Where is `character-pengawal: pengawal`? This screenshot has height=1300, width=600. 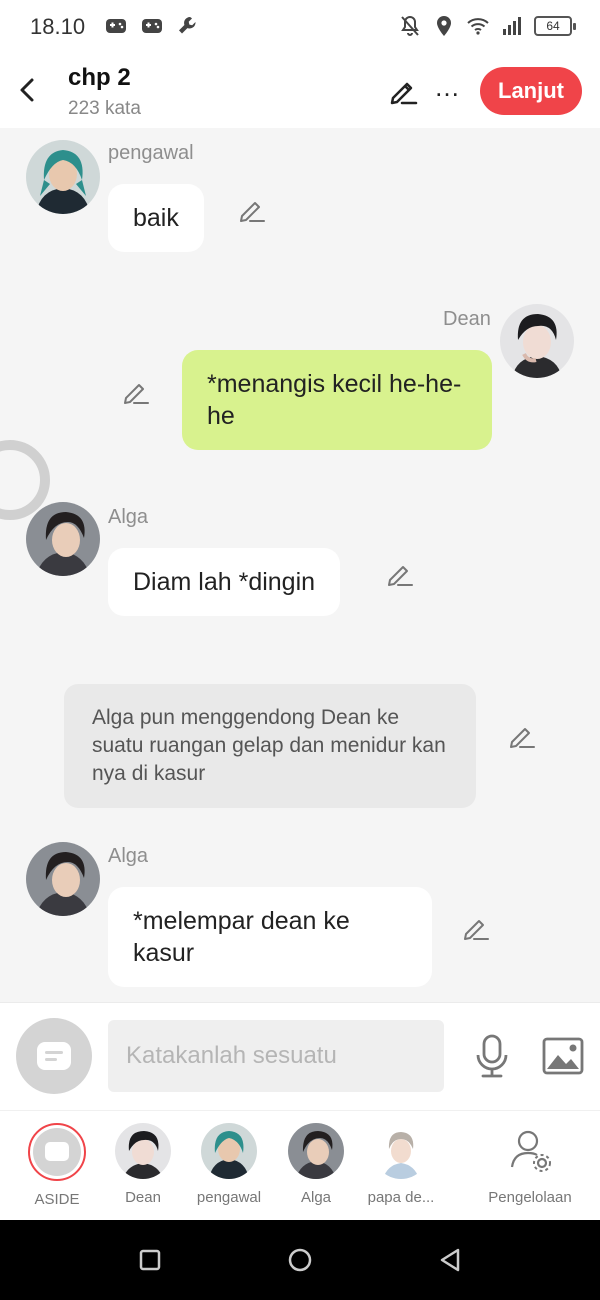
character-pengawal: pengawal is located at coordinates (229, 1164).